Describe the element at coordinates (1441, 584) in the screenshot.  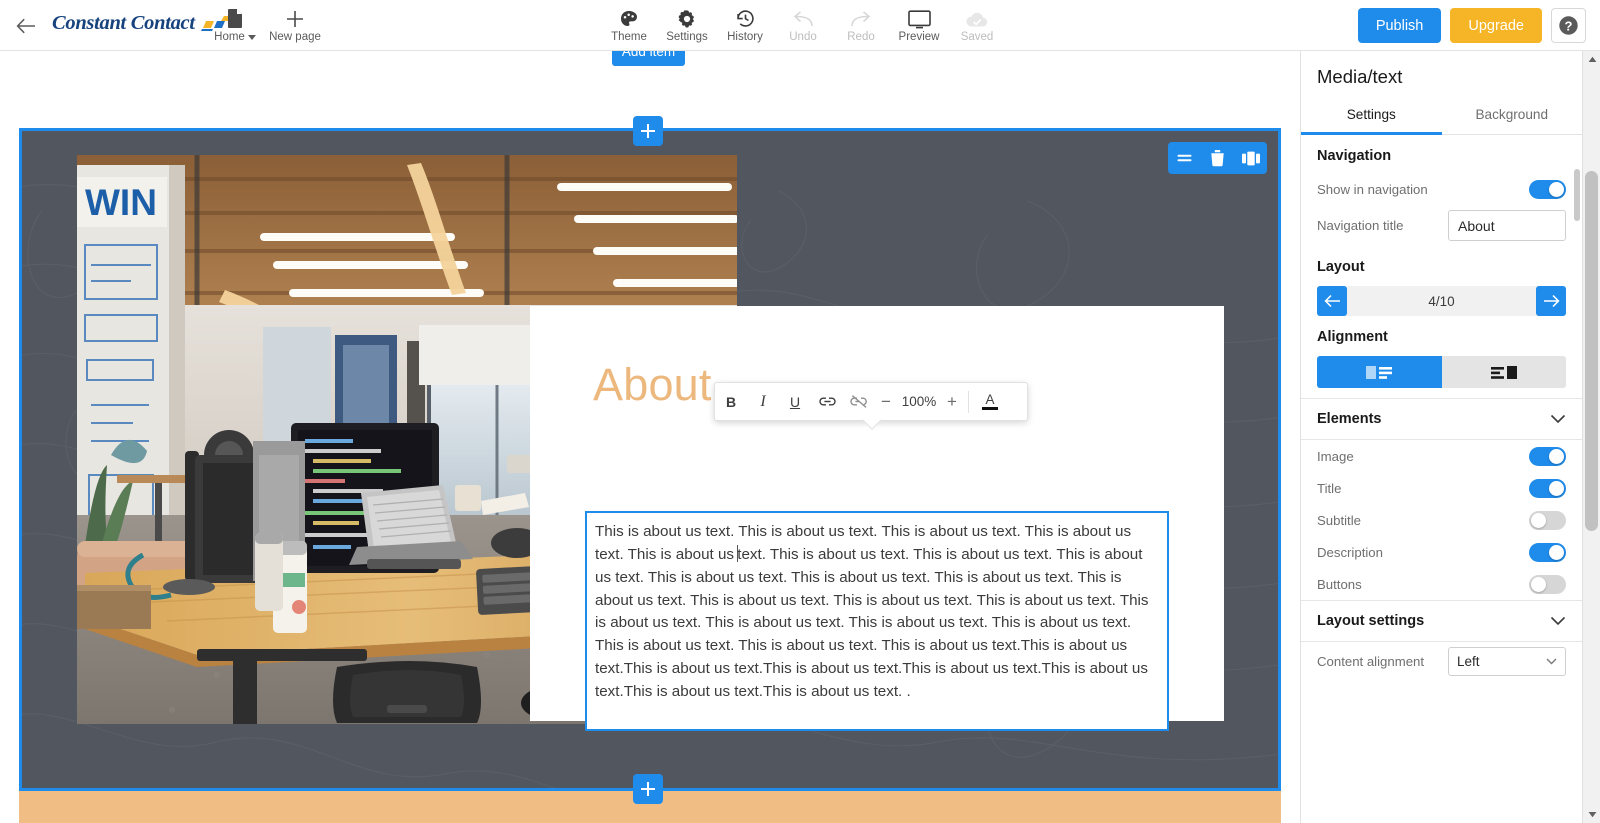
I see `element-row-buttons: Buttons` at that location.